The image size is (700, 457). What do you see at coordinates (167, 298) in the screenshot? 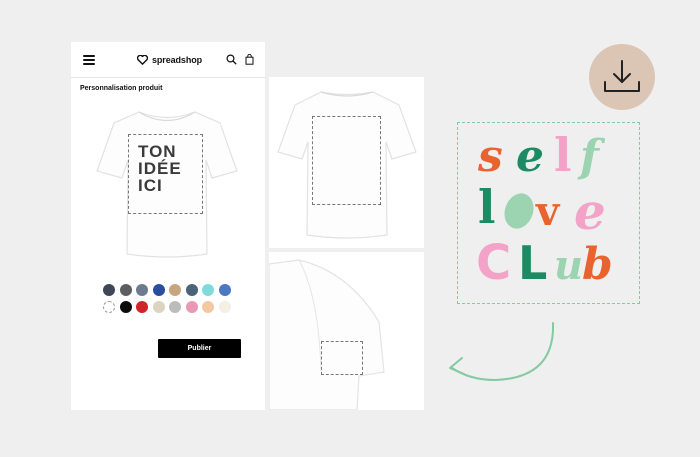
I see `color-swatches` at bounding box center [167, 298].